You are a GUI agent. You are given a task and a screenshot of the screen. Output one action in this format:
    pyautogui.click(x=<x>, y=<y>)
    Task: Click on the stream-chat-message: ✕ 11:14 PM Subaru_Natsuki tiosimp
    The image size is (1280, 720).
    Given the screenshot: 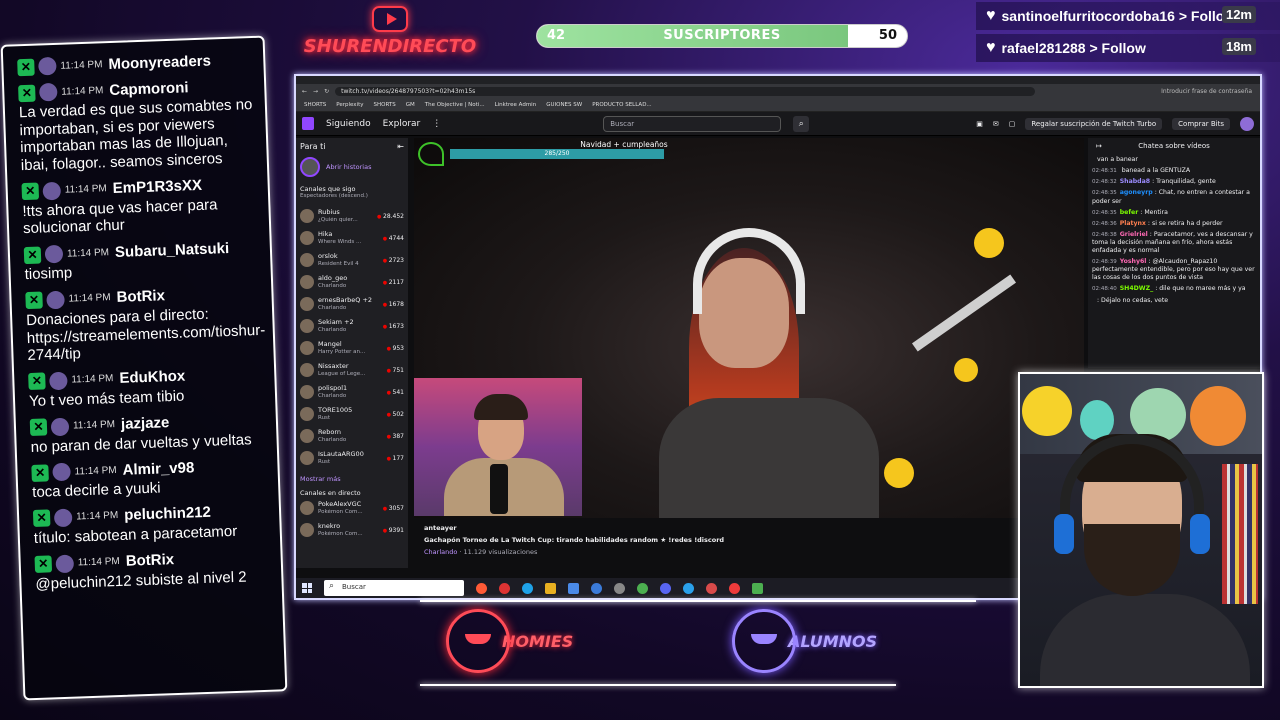 What is the action you would take?
    pyautogui.click(x=143, y=261)
    